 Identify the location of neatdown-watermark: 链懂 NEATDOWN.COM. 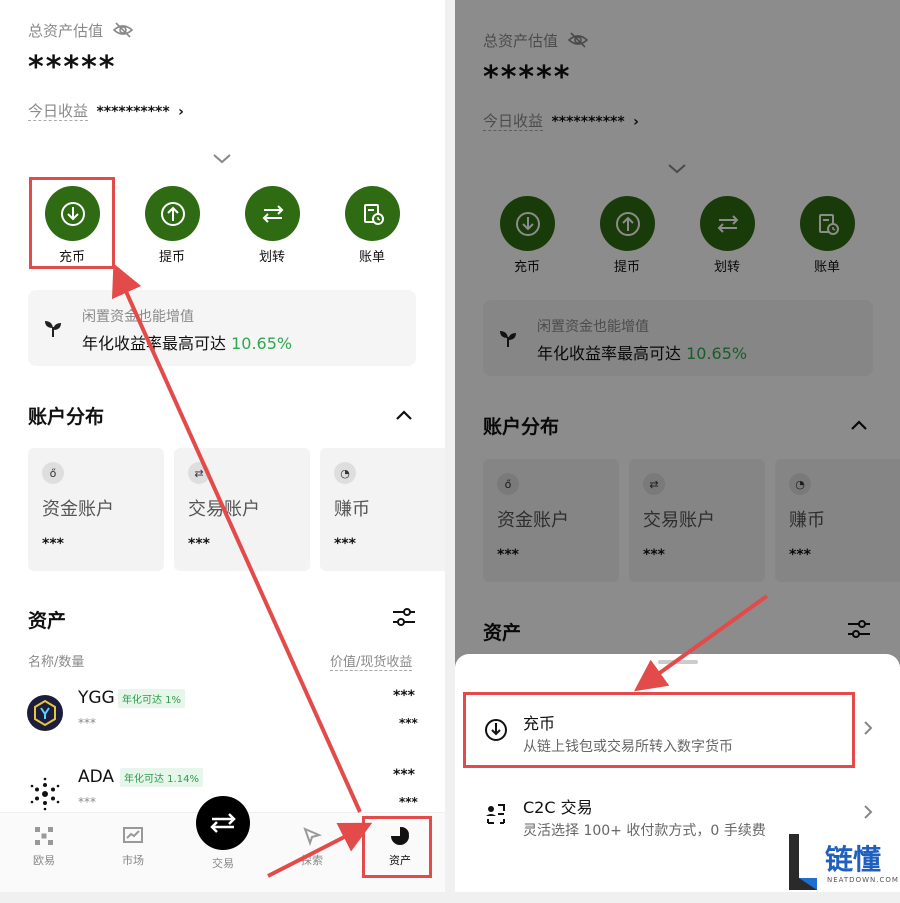
(842, 862).